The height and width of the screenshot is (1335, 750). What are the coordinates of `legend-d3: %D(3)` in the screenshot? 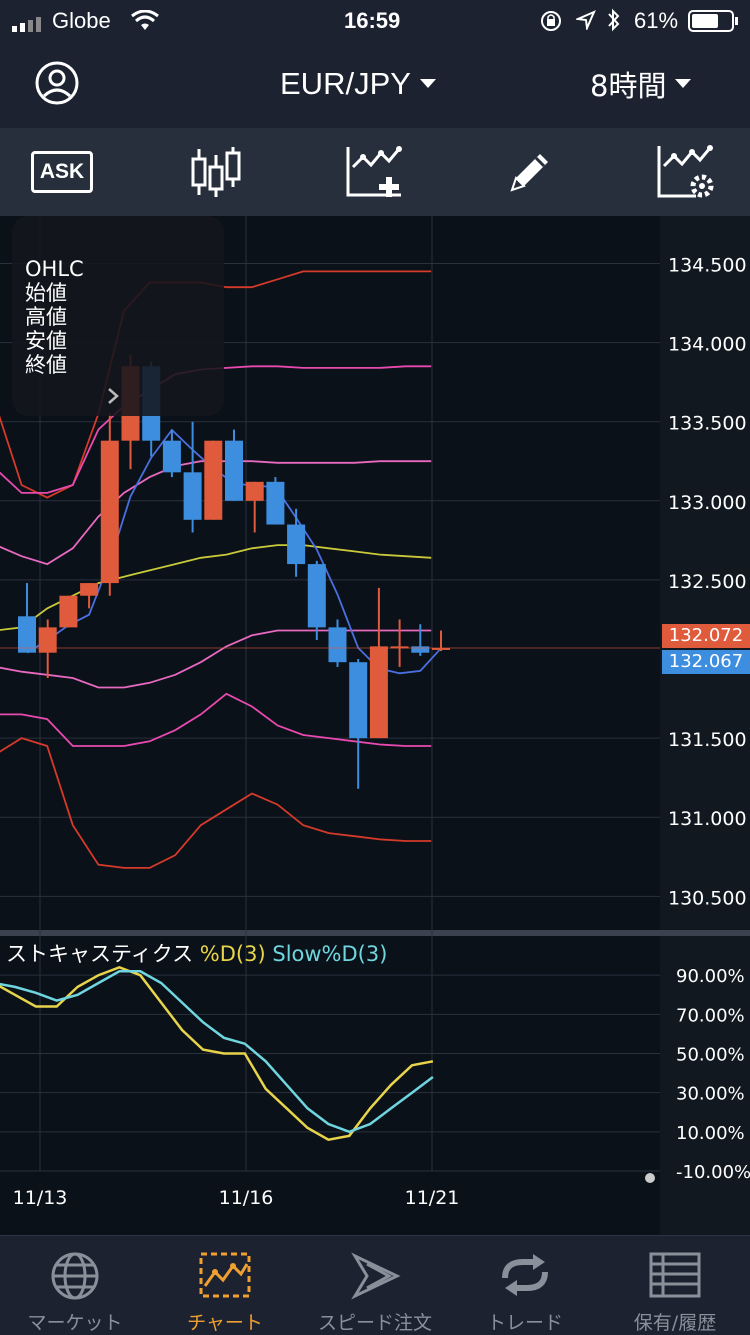 It's located at (232, 954).